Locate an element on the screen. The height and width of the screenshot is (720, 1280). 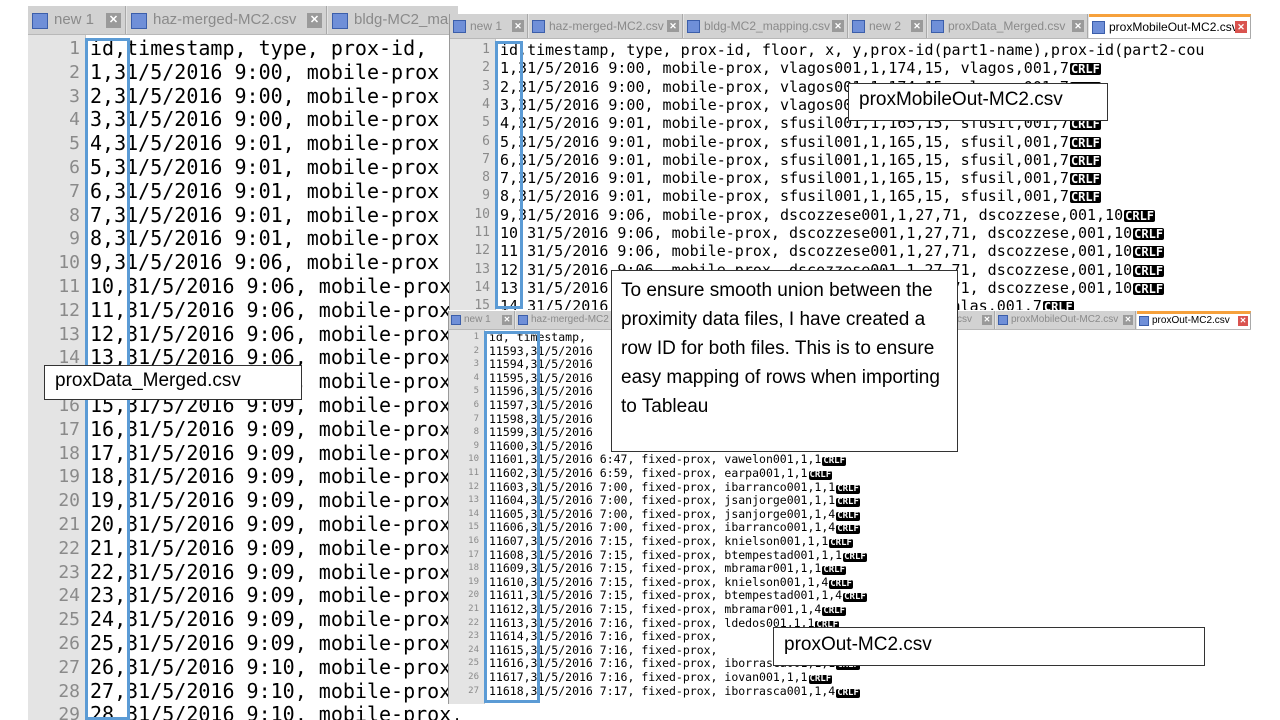
code-line: 1,31/5/2016 9:00, mobile-prox is located at coordinates (264, 72).